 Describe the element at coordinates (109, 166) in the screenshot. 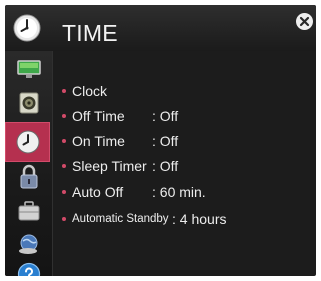

I see `menu-item-label: Sleep Timer` at that location.